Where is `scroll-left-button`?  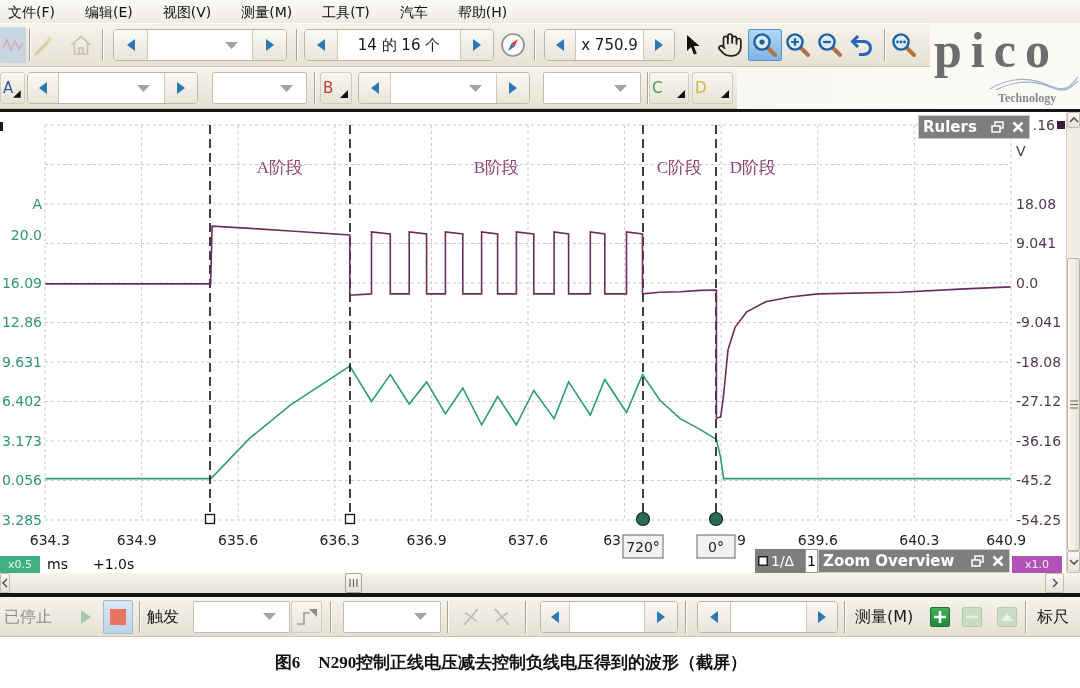 scroll-left-button is located at coordinates (5, 583).